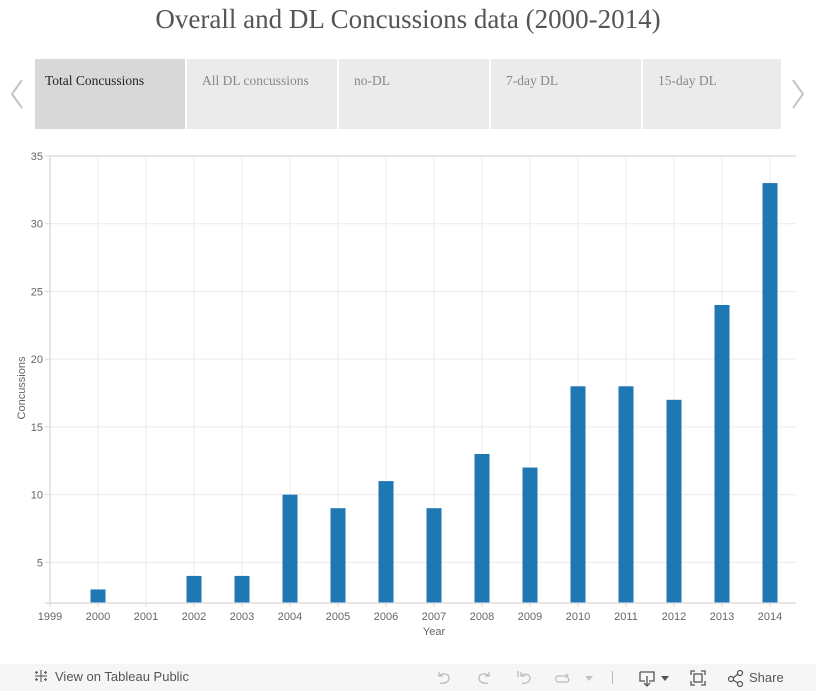 Image resolution: width=816 pixels, height=691 pixels. I want to click on revert-icon, so click(524, 677).